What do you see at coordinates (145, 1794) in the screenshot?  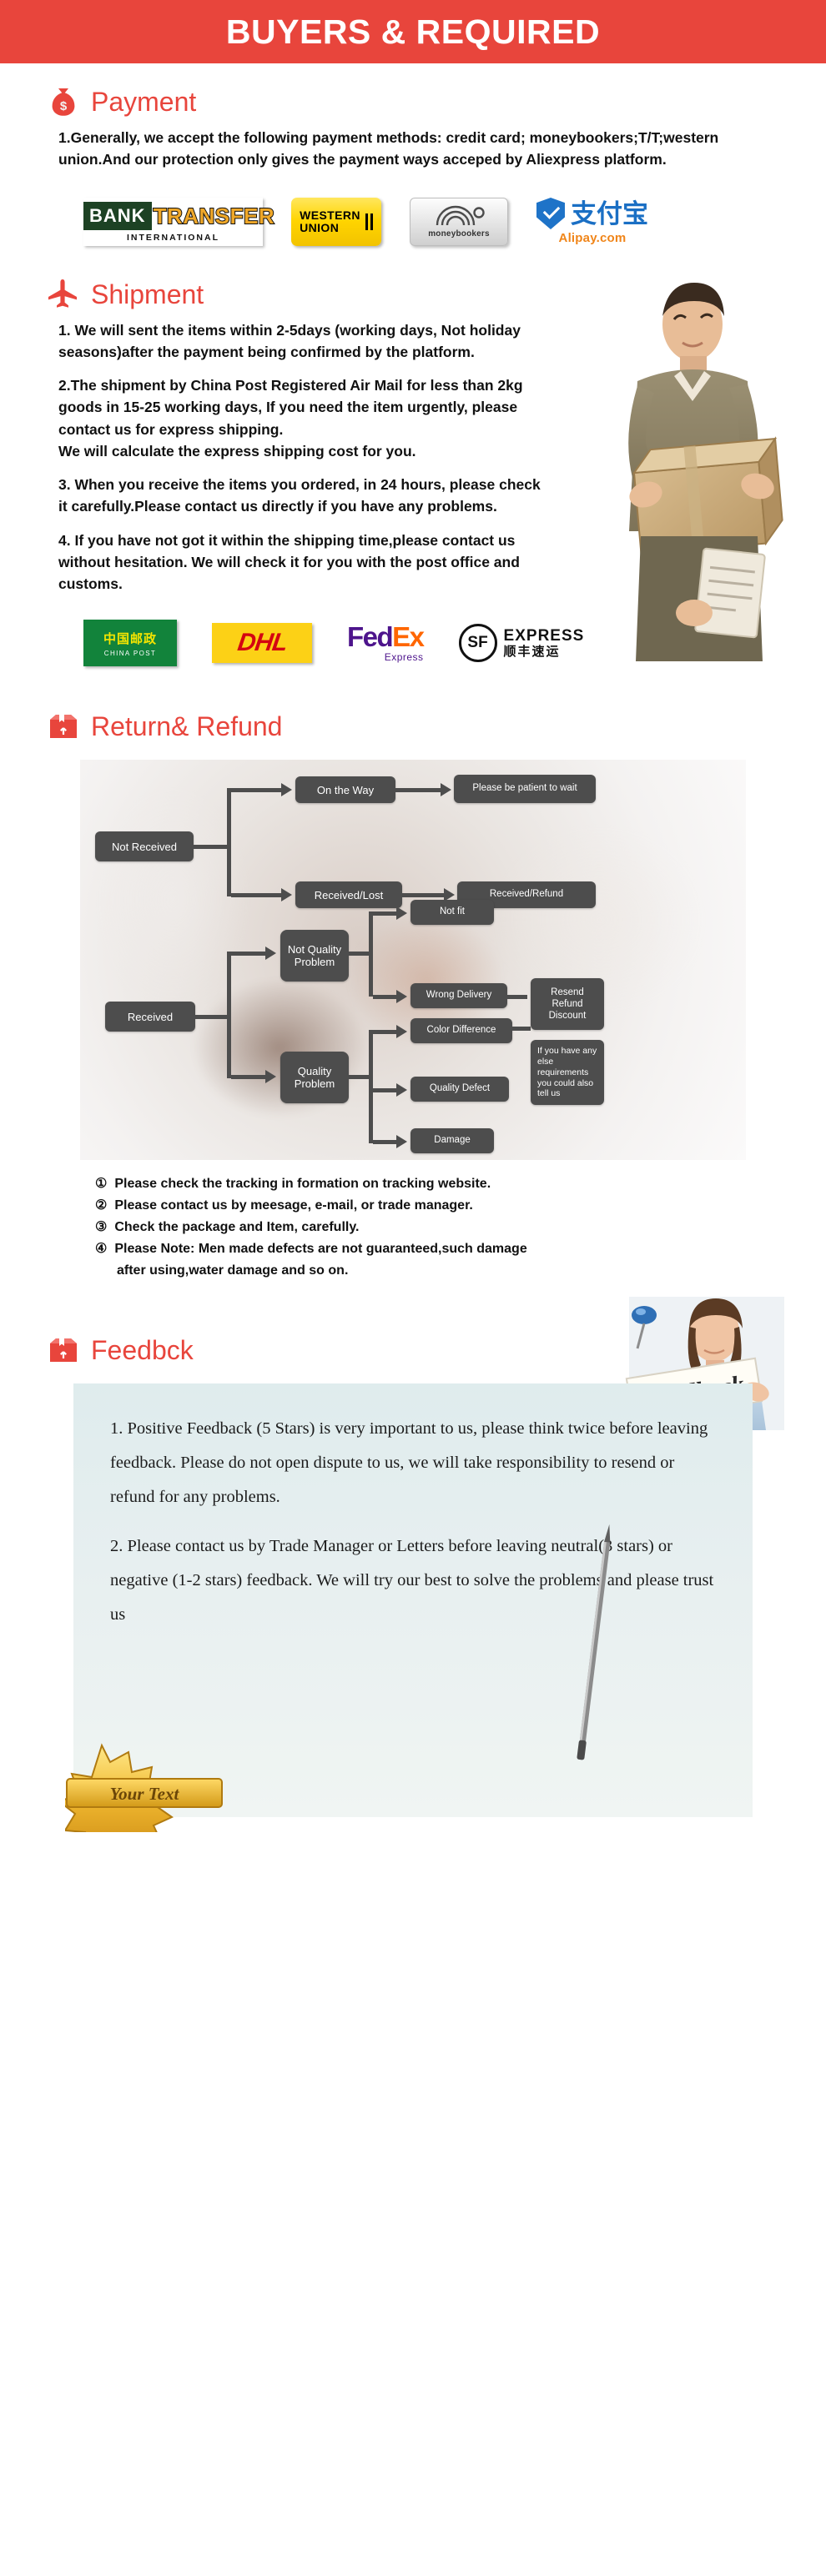 I see `ribbon-text: Your Text` at bounding box center [145, 1794].